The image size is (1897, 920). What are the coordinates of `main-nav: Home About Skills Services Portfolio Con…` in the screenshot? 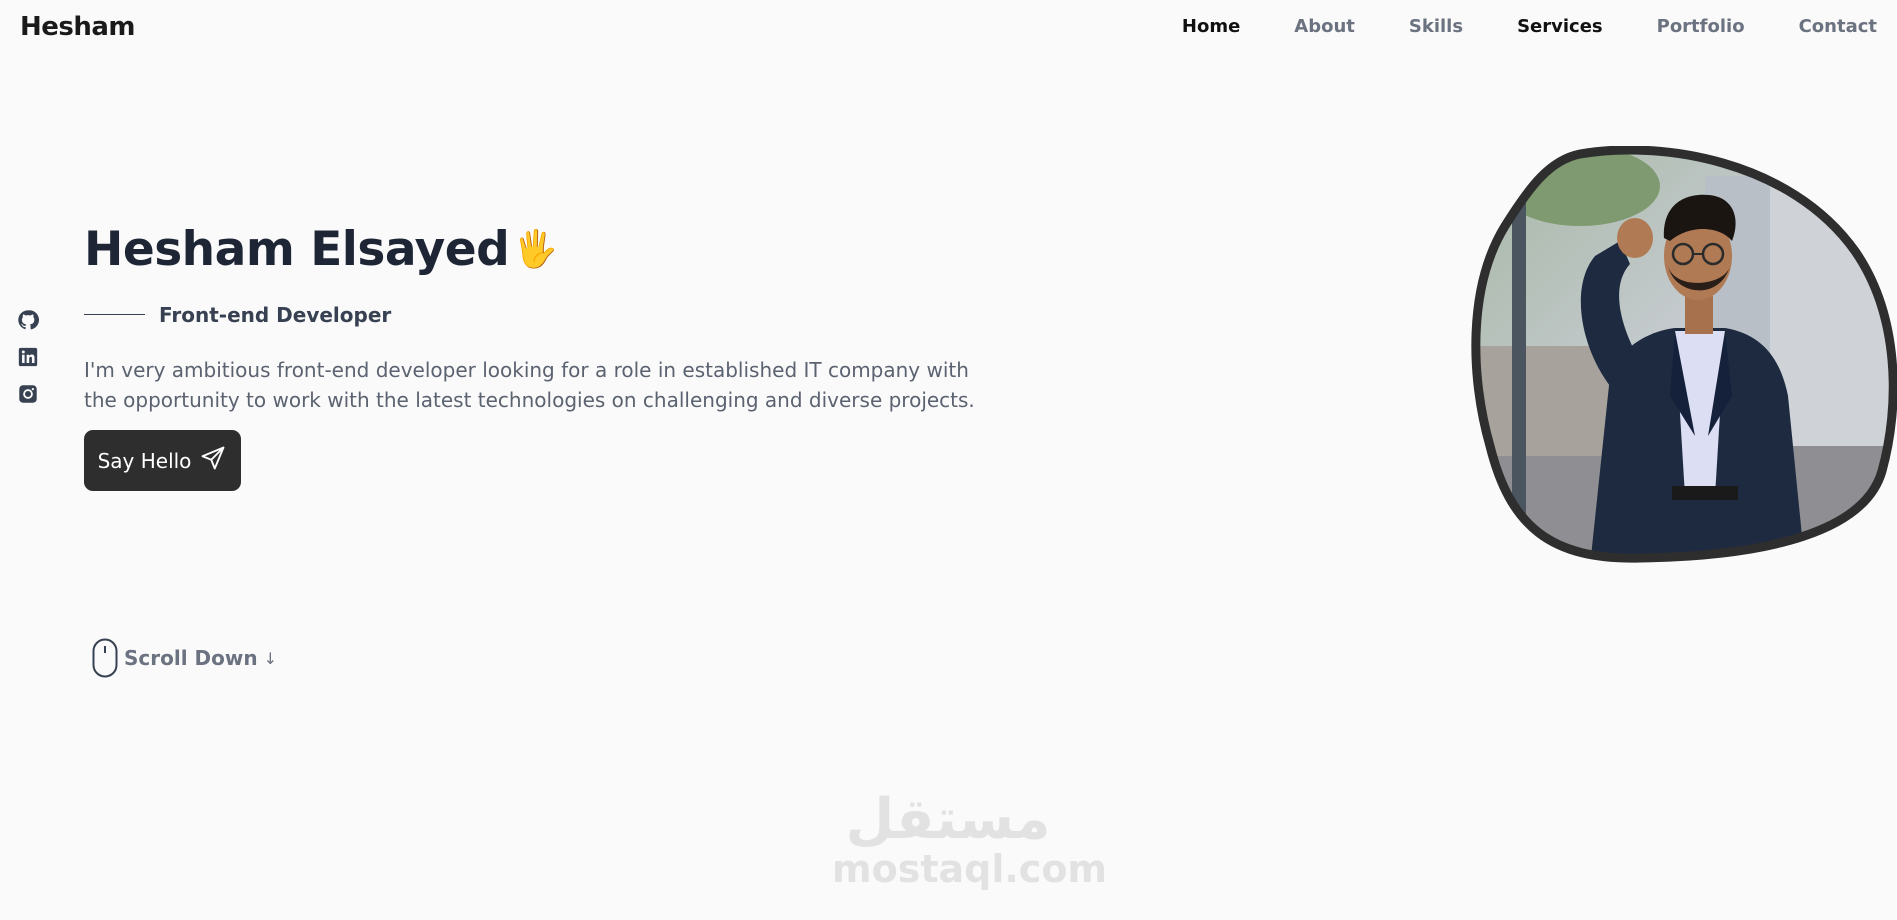 It's located at (1512, 26).